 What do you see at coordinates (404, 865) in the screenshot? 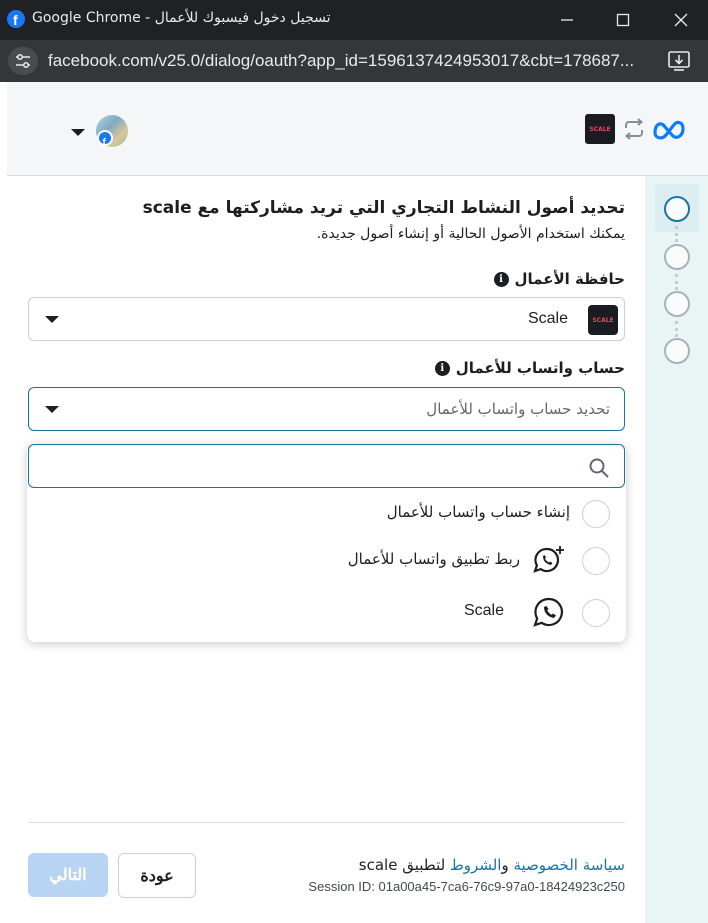
I see `policy-app-suffix: لتطبيق scale` at bounding box center [404, 865].